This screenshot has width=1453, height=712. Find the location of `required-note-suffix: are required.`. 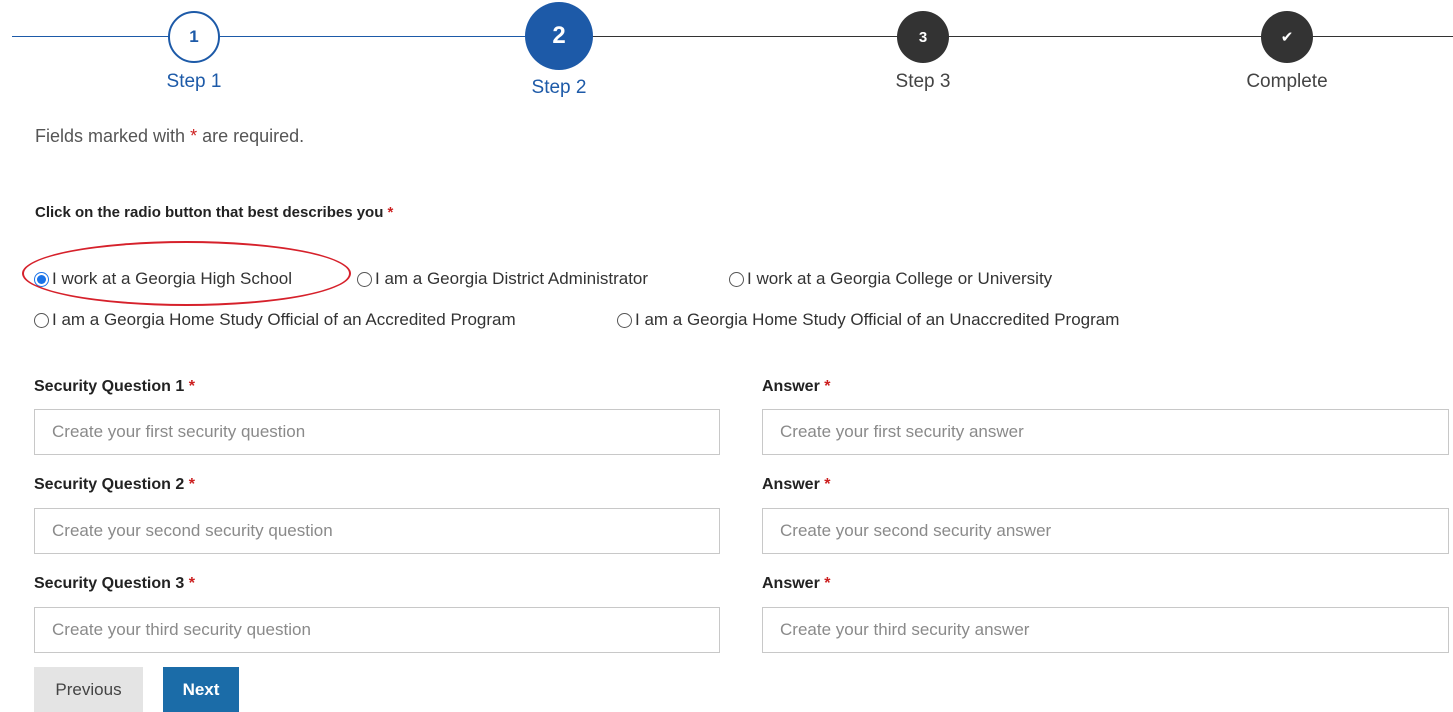

required-note-suffix: are required. is located at coordinates (251, 136).